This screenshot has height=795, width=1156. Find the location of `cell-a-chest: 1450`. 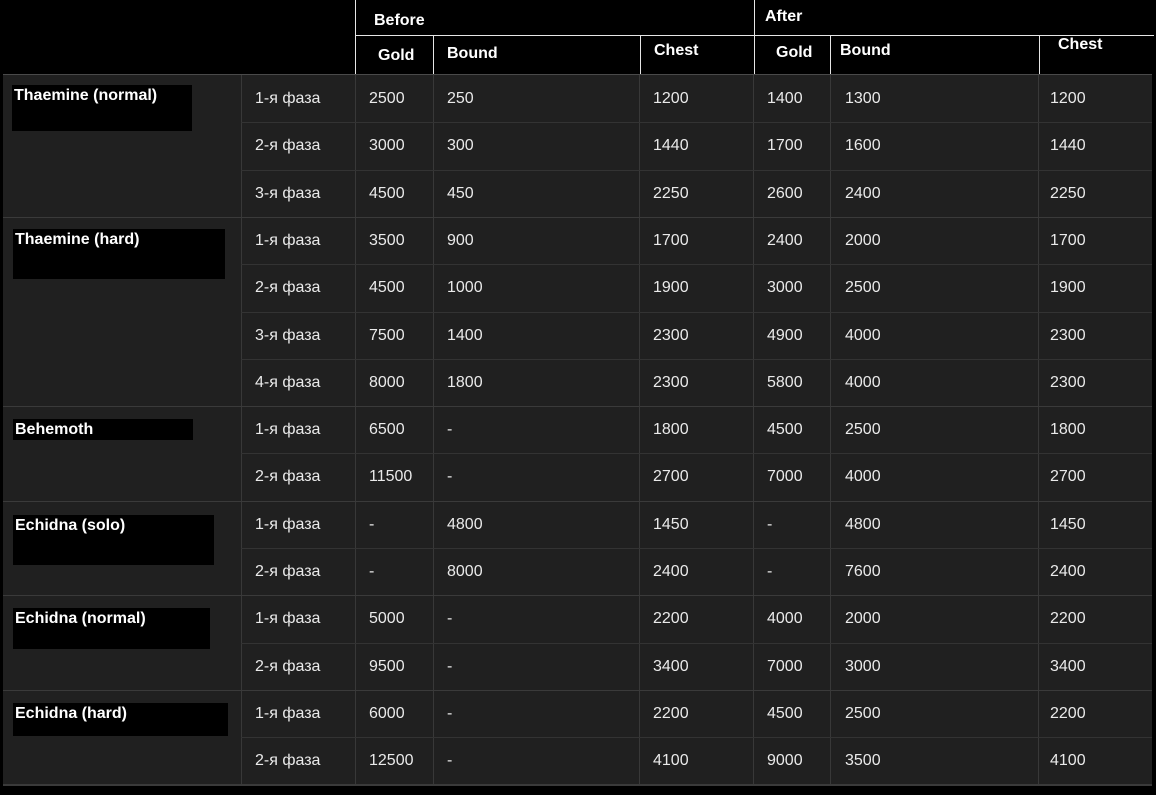

cell-a-chest: 1450 is located at coordinates (1068, 524).